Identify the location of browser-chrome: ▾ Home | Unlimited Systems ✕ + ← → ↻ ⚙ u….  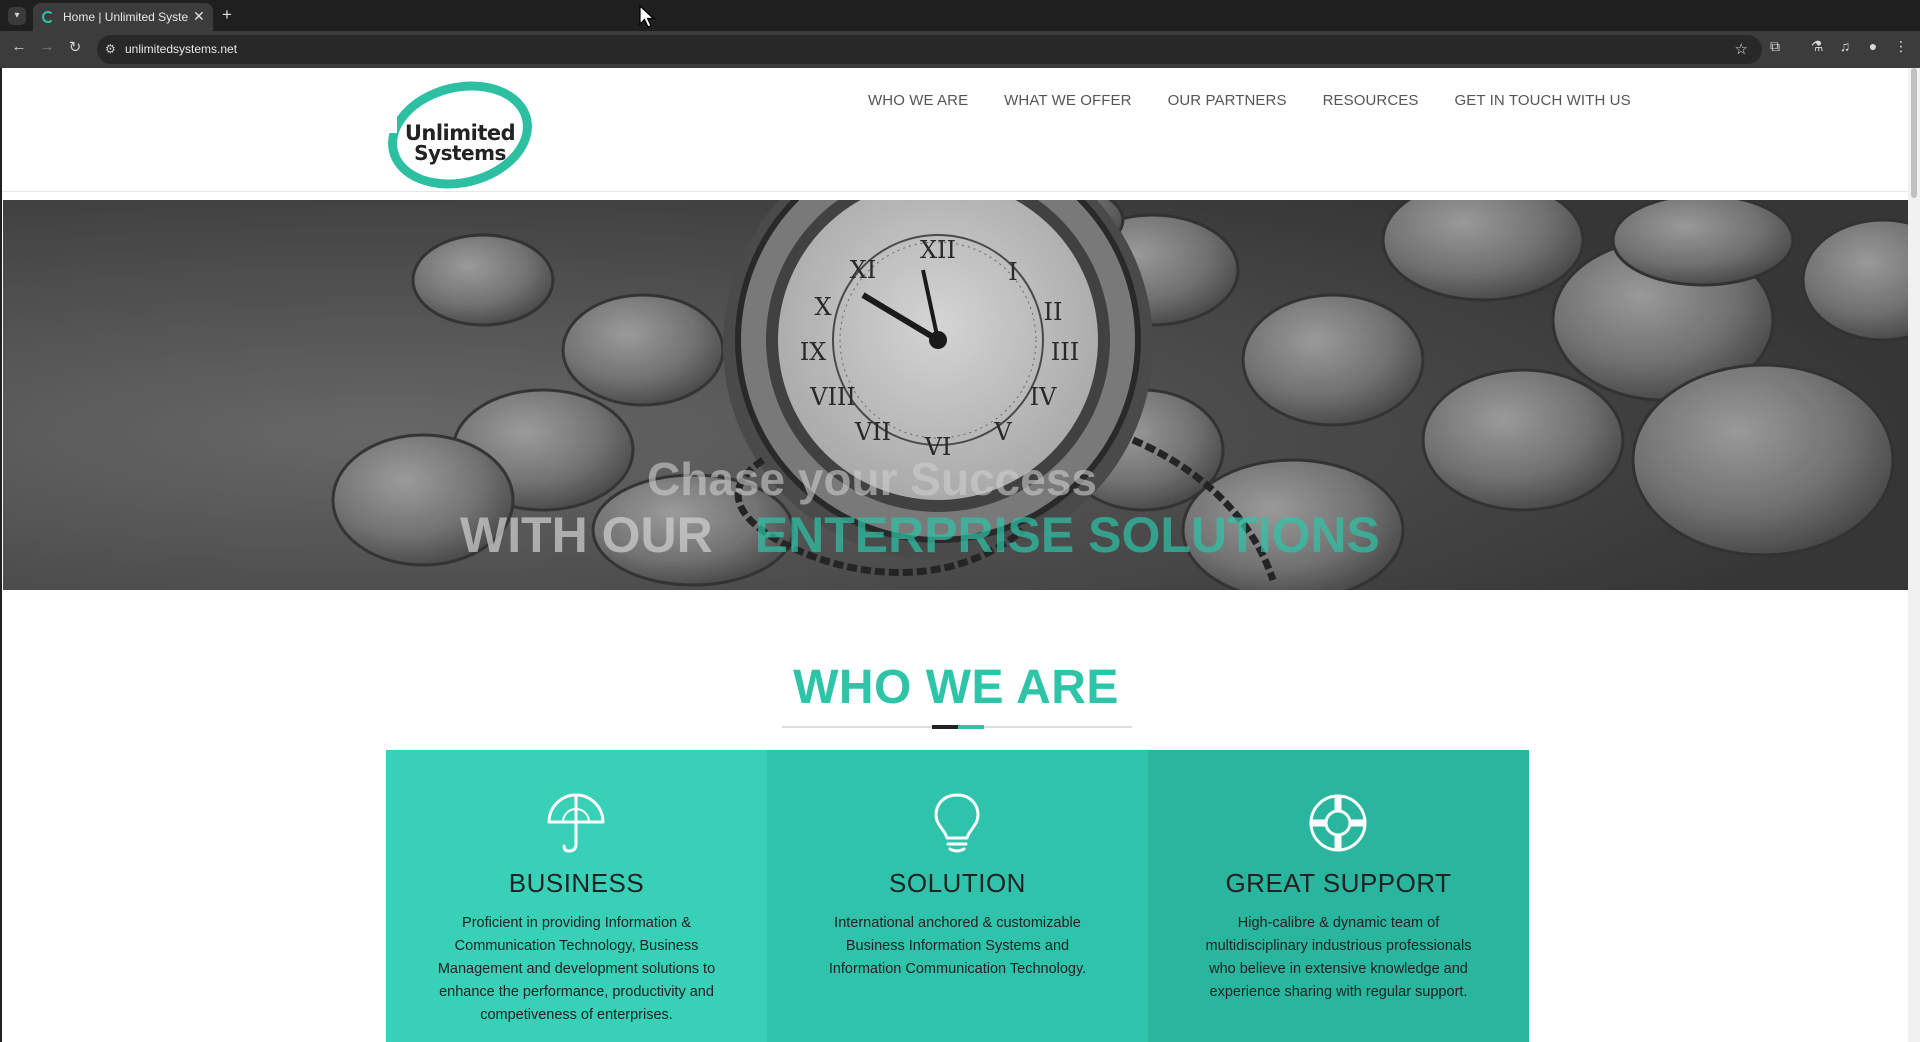
(960, 34).